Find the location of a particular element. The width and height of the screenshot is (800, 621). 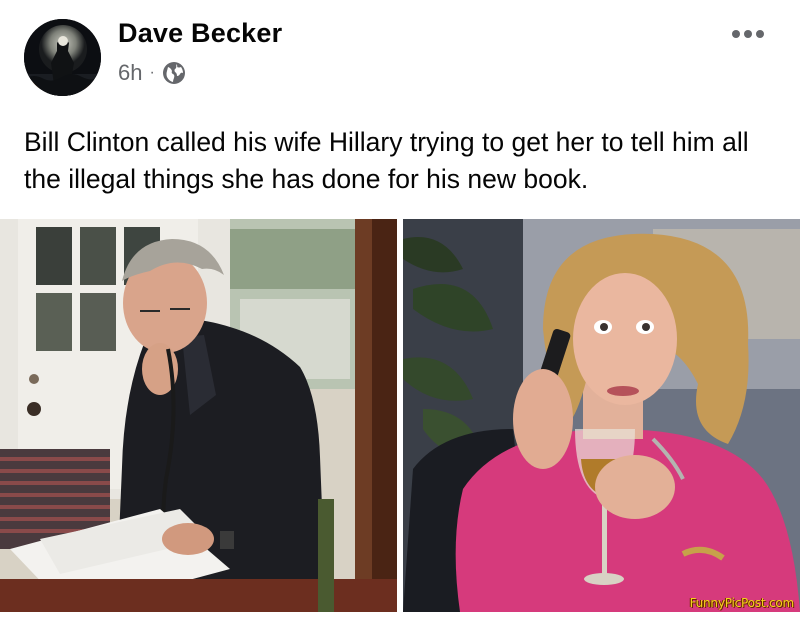

more-options-button is located at coordinates (748, 34).